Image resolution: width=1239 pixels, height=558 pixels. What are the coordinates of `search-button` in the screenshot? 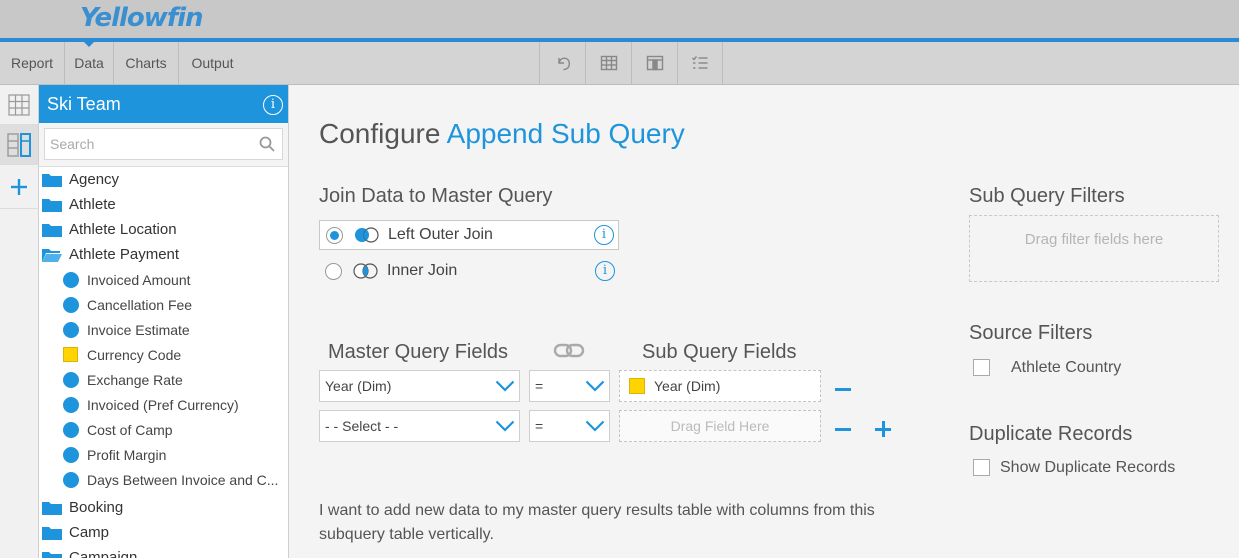 It's located at (267, 144).